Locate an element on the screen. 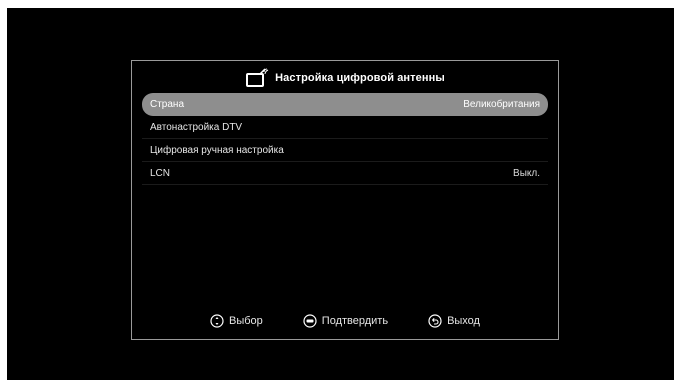 The image size is (681, 388). hint-select-label: Выбор is located at coordinates (246, 321).